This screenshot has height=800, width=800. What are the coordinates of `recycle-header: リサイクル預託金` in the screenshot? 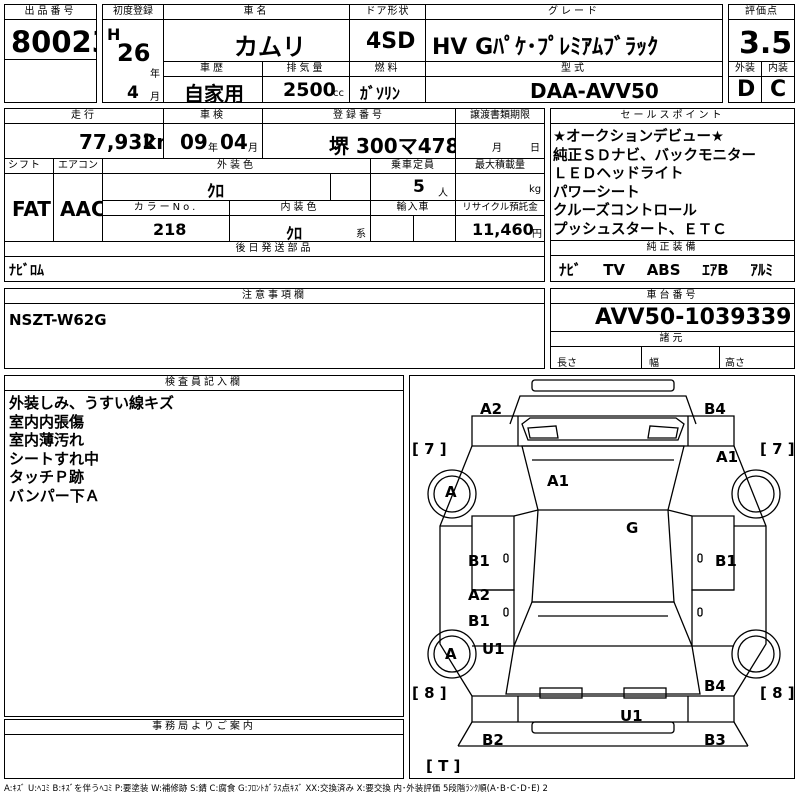 It's located at (500, 208).